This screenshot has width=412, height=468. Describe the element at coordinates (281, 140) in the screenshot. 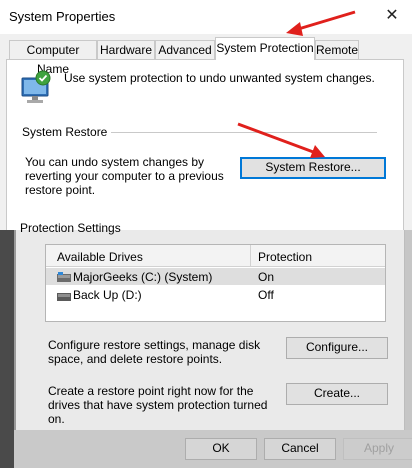

I see `arrow-to-system-restore-button` at that location.